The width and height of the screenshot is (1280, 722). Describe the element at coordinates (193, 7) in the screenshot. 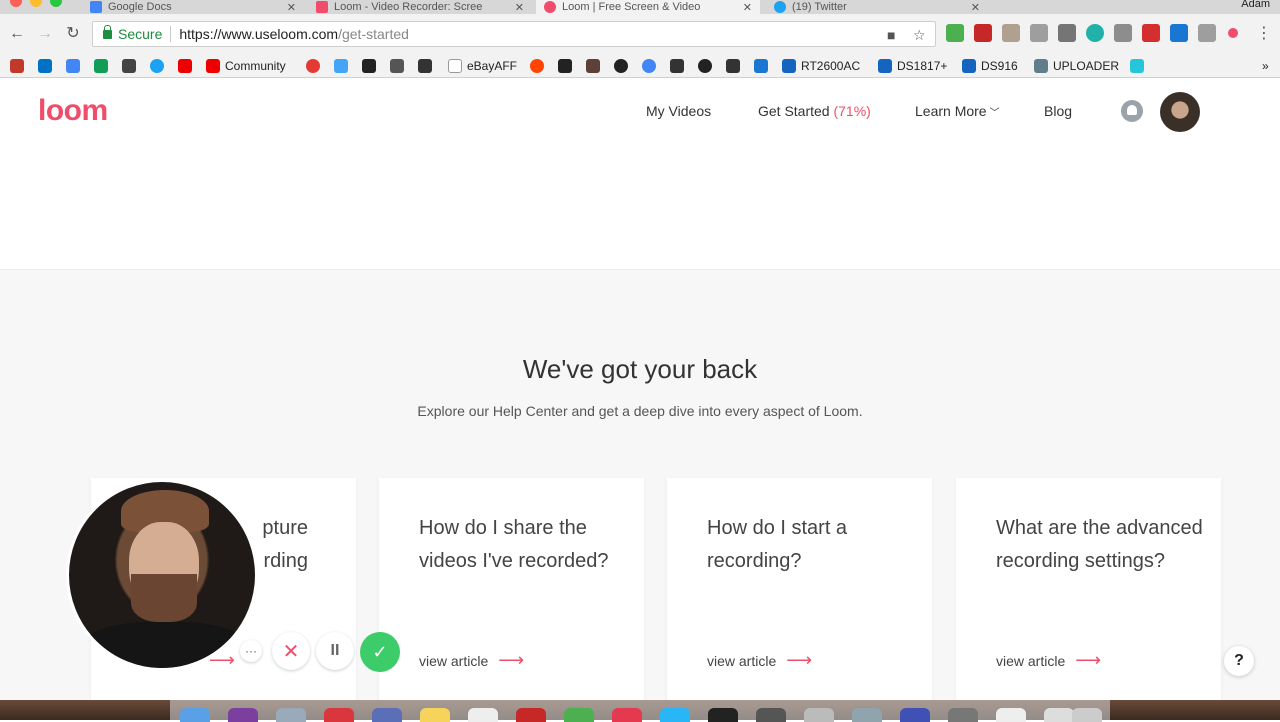

I see `tab-google-docs: Google Docs ✕` at that location.